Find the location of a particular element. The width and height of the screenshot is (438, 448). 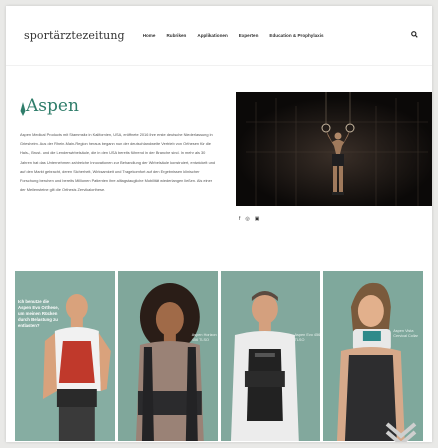

social-links: f ◎ ▣ is located at coordinates (249, 219).